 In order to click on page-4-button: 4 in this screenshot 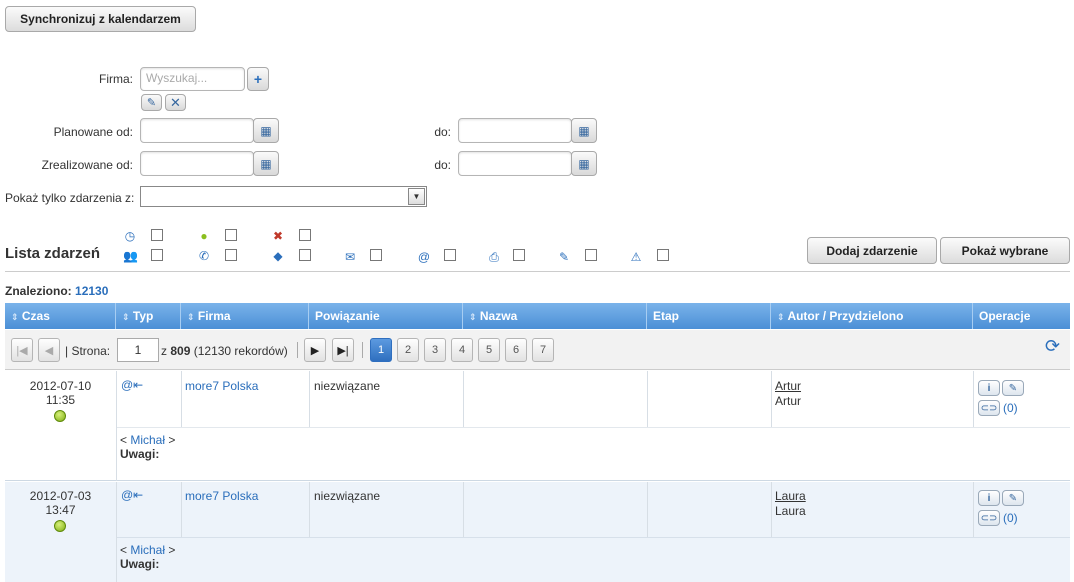, I will do `click(462, 350)`.